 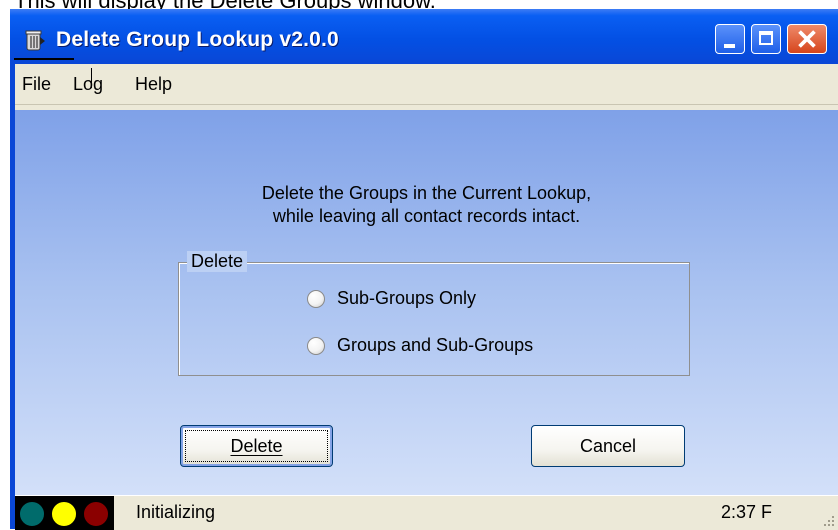 What do you see at coordinates (435, 345) in the screenshot?
I see `radio-label: Groups and Sub-Groups` at bounding box center [435, 345].